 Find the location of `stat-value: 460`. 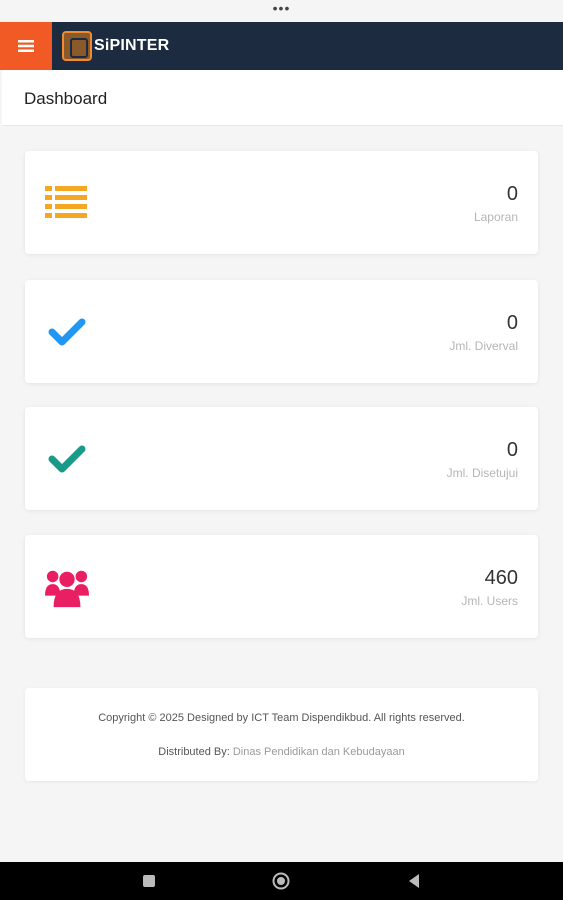

stat-value: 460 is located at coordinates (501, 578).